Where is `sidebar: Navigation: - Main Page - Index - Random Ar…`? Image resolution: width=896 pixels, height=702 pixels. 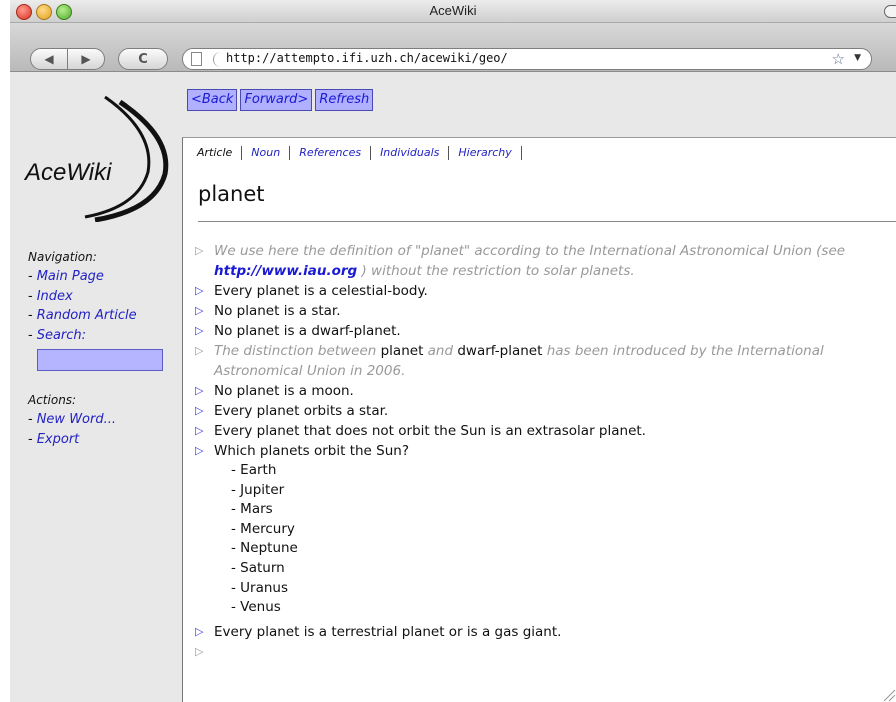 sidebar: Navigation: - Main Page - Index - Random Ar… is located at coordinates (103, 349).